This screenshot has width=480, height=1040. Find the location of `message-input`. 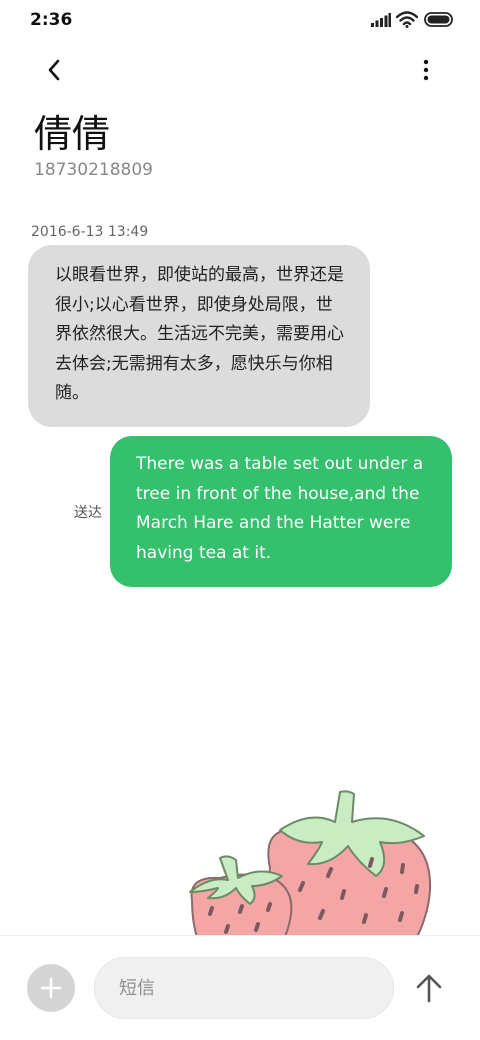

message-input is located at coordinates (244, 988).